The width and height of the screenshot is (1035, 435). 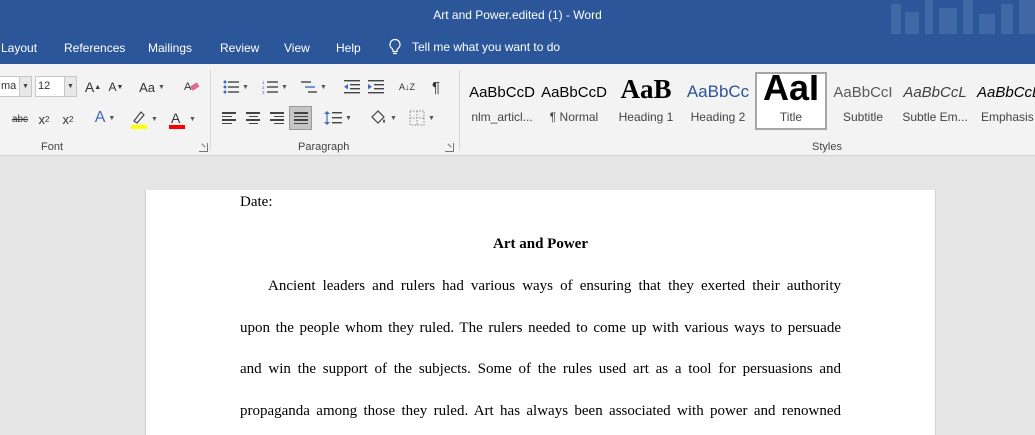 What do you see at coordinates (383, 118) in the screenshot?
I see `shading-button: ▼` at bounding box center [383, 118].